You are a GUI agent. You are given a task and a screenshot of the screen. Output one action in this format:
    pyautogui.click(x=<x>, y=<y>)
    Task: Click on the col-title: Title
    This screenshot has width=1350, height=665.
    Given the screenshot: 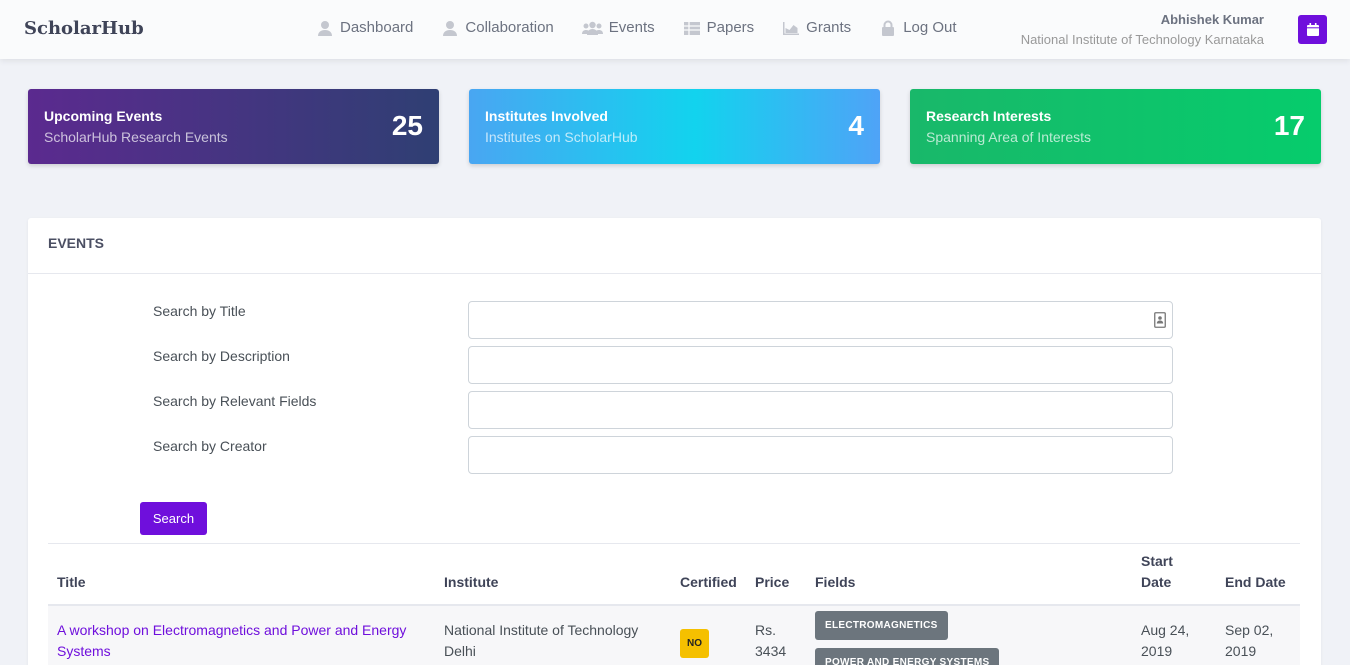 What is the action you would take?
    pyautogui.click(x=241, y=575)
    